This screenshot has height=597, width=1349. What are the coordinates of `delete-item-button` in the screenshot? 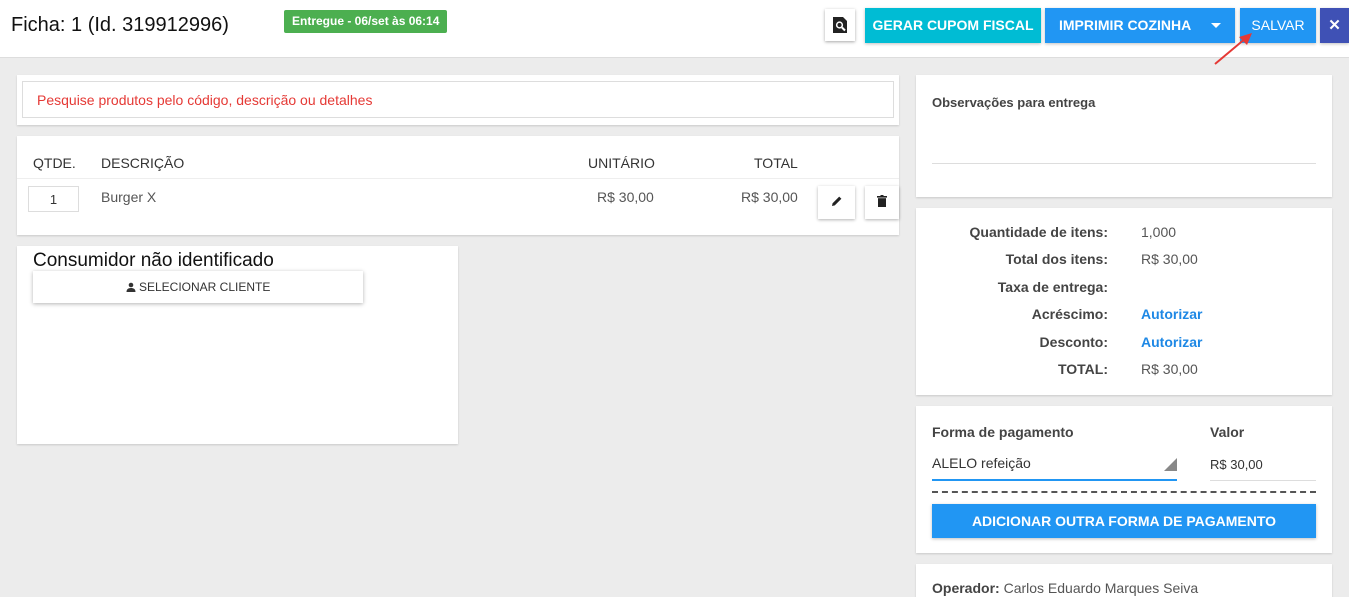 It's located at (882, 202).